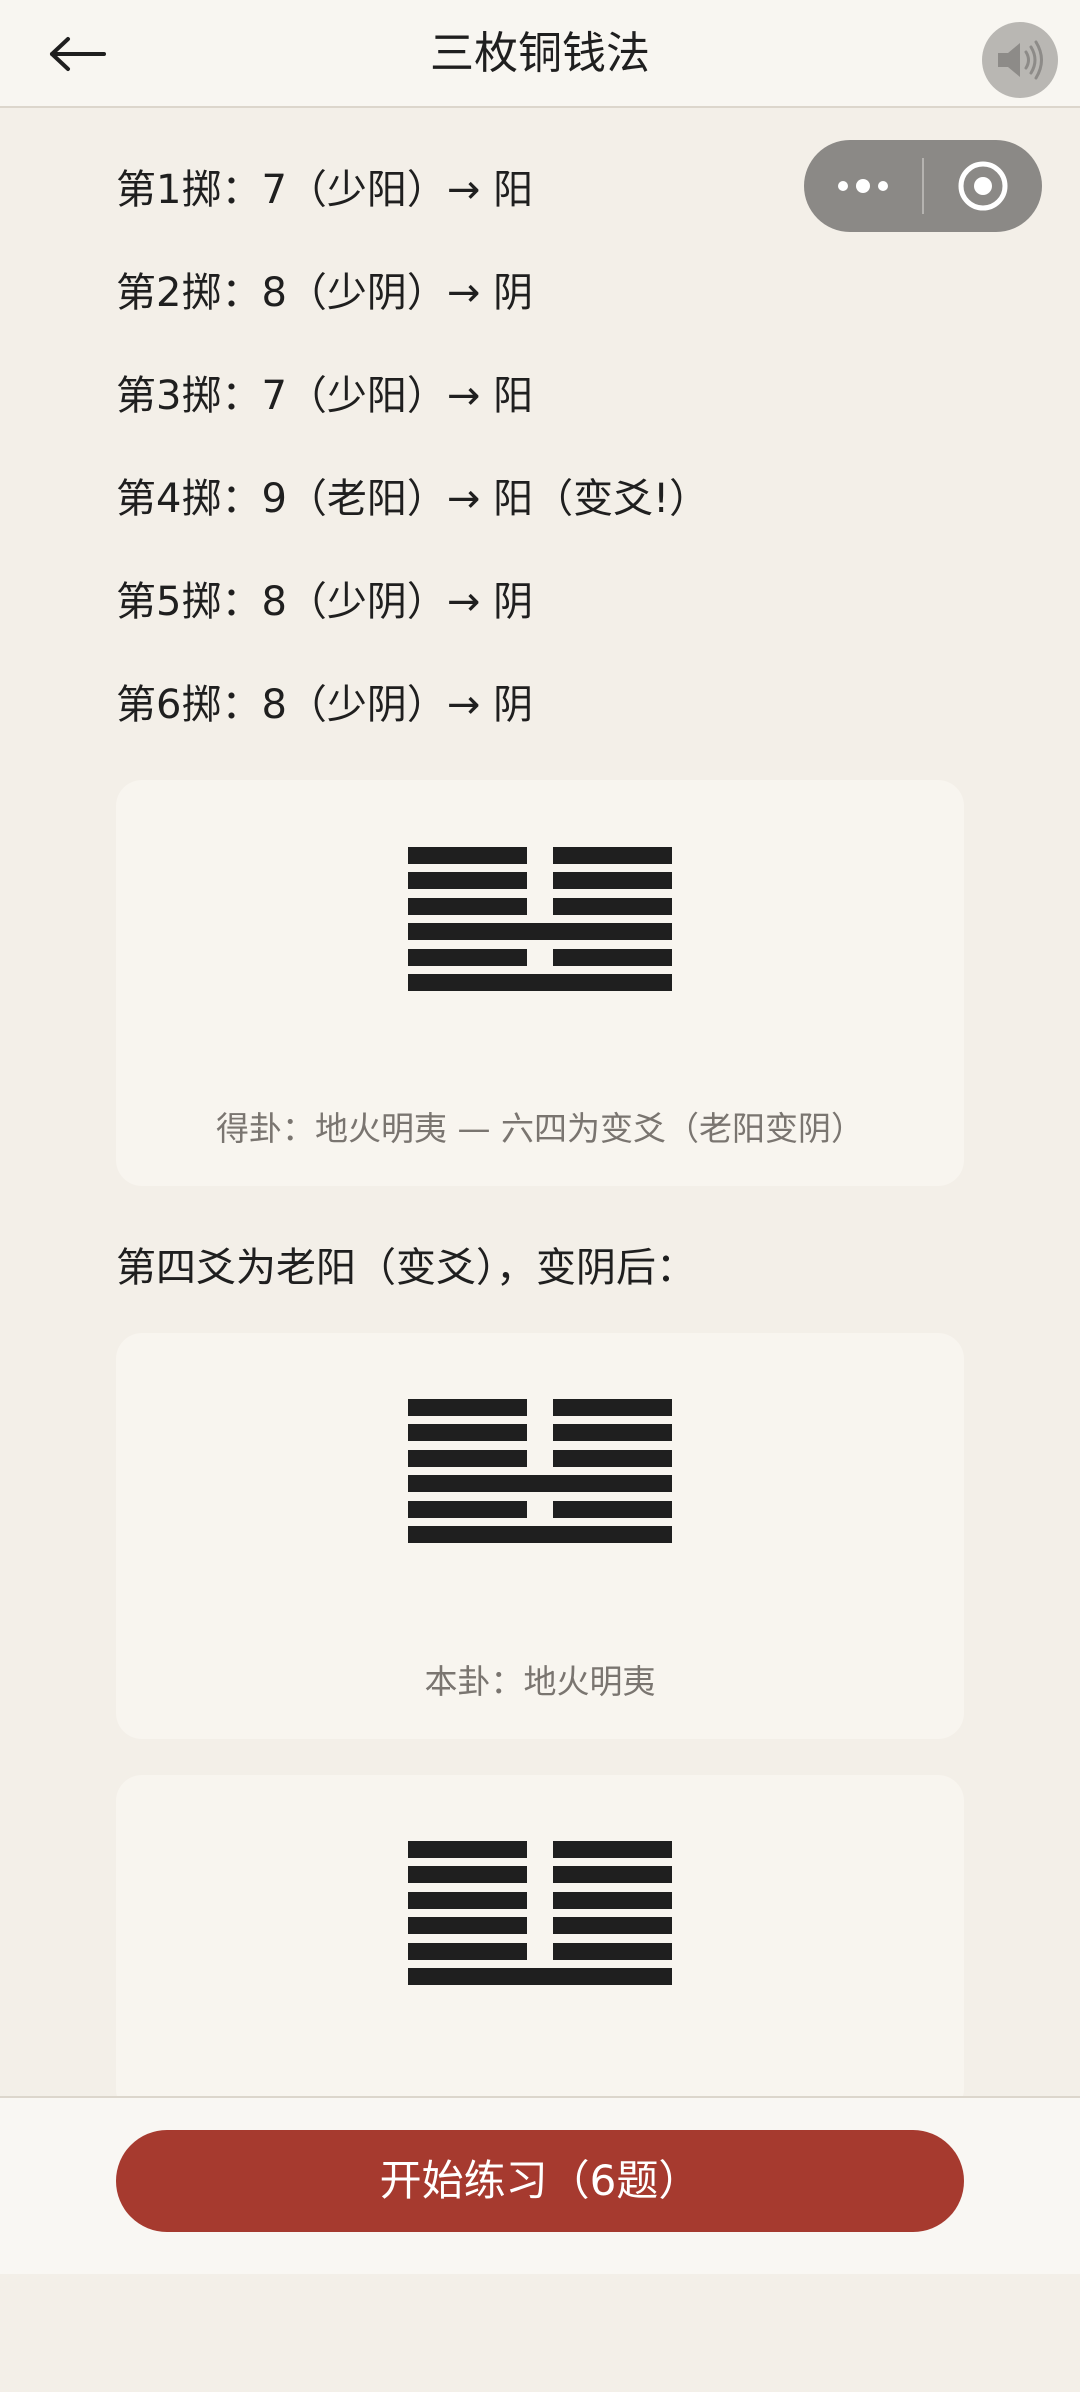 Image resolution: width=1080 pixels, height=2392 pixels. I want to click on target-circle-icon, so click(983, 186).